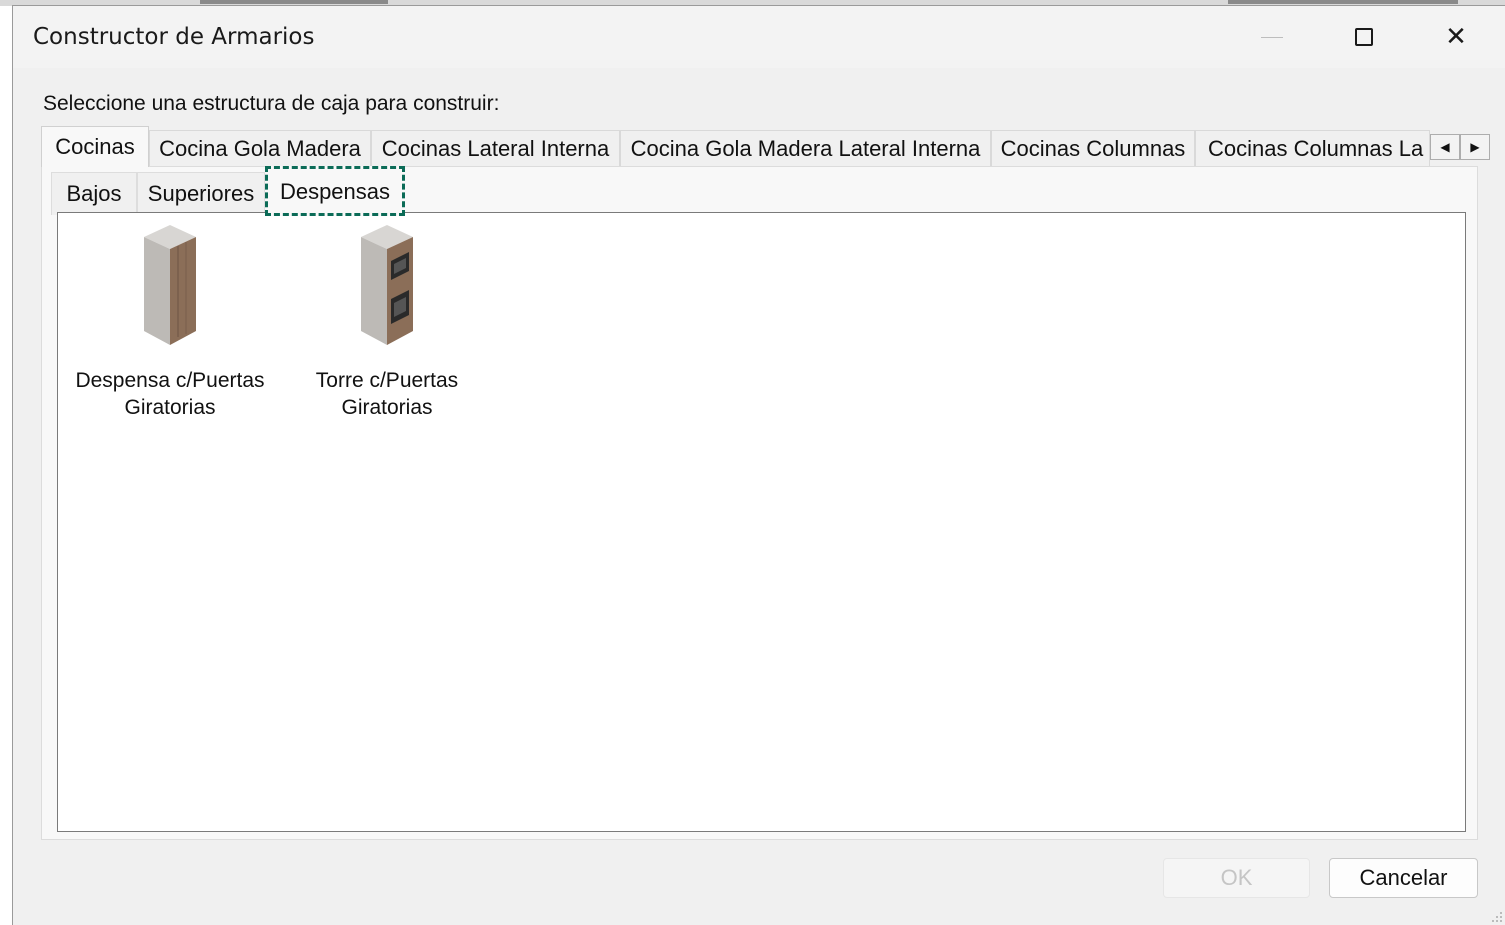 This screenshot has height=925, width=1505. What do you see at coordinates (170, 380) in the screenshot?
I see `item-label-line1: Despensa c/Puertas` at bounding box center [170, 380].